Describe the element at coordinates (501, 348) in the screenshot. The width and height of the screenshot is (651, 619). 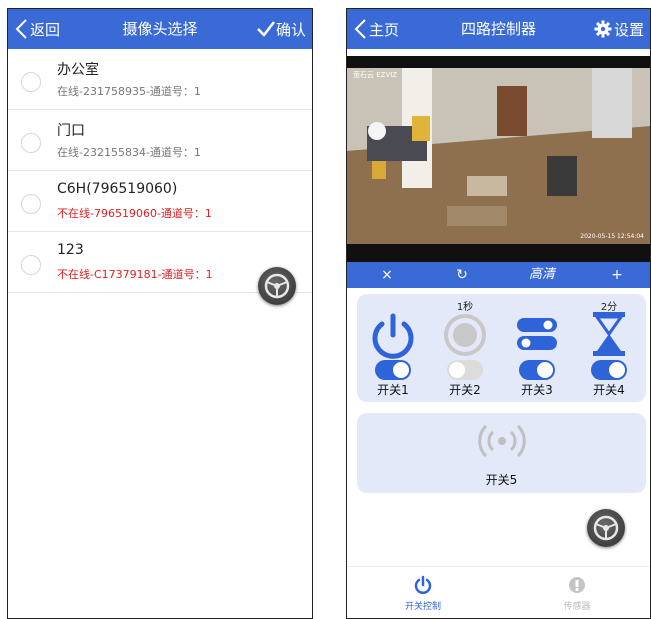
I see `switch-panel: 开关1 1秒 开关2 开关3 2分 开关4` at that location.